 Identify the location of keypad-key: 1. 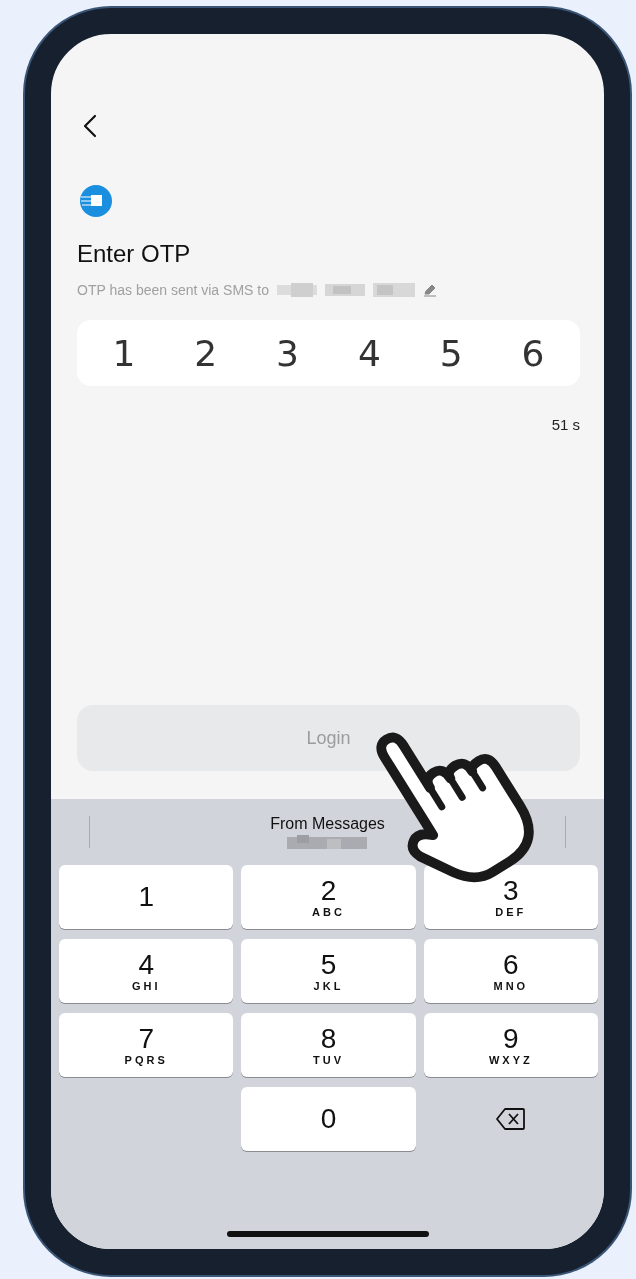
(146, 897).